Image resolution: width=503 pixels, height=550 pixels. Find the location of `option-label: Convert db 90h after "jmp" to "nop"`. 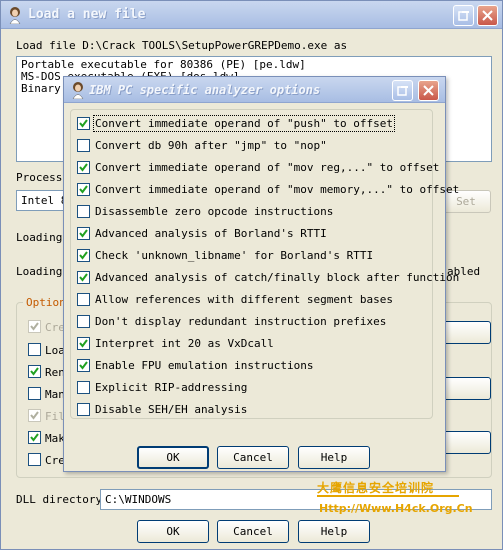

option-label: Convert db 90h after "jmp" to "nop" is located at coordinates (211, 145).